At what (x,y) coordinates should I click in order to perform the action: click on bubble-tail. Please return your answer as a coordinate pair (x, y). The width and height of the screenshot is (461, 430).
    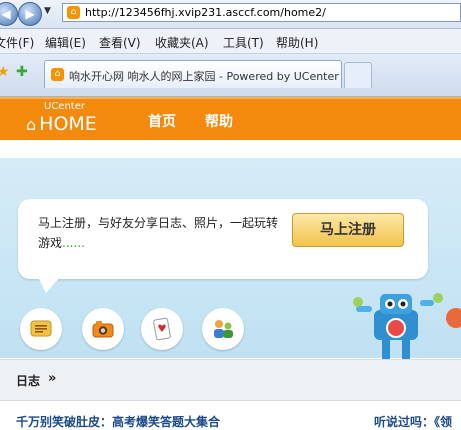
    Looking at the image, I should click on (49, 285).